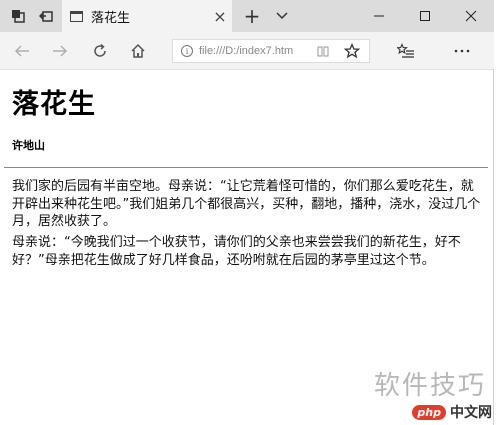  I want to click on tab-current: 落花生 ×, so click(147, 16).